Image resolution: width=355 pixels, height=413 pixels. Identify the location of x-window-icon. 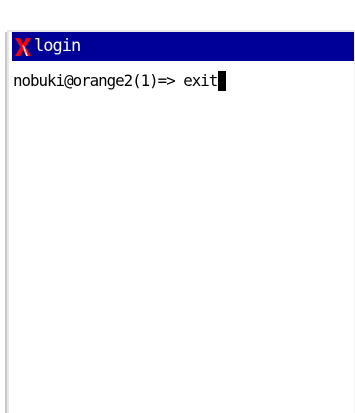
(23, 46).